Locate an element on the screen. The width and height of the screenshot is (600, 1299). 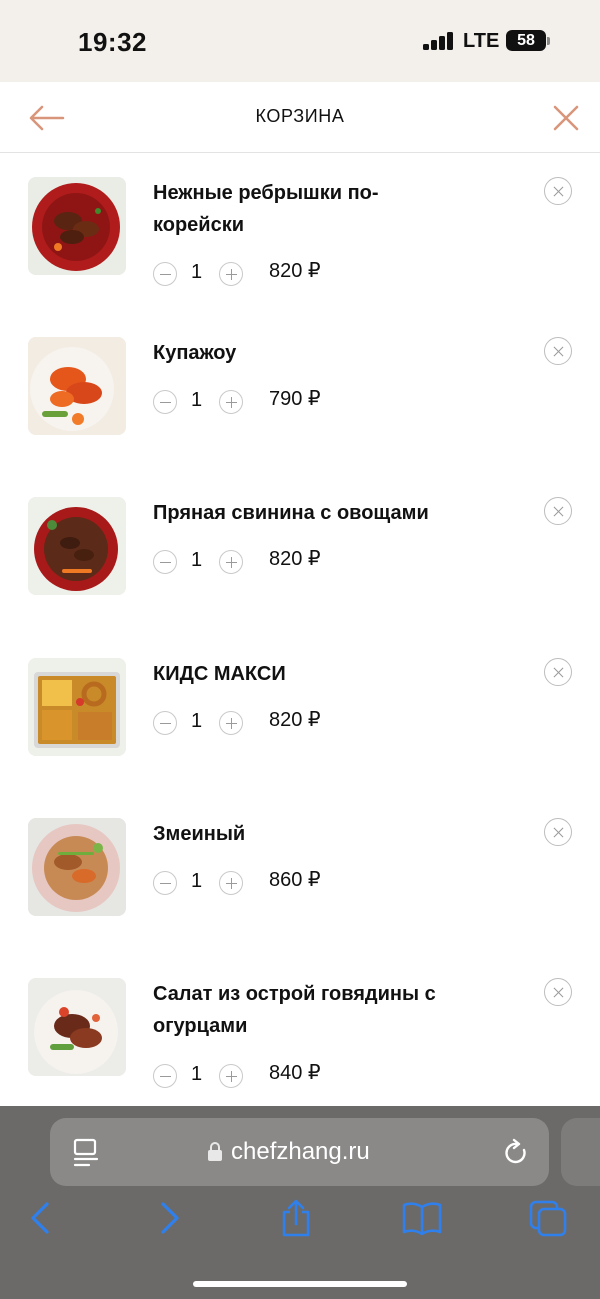
bookmarks-button is located at coordinates (422, 1218).